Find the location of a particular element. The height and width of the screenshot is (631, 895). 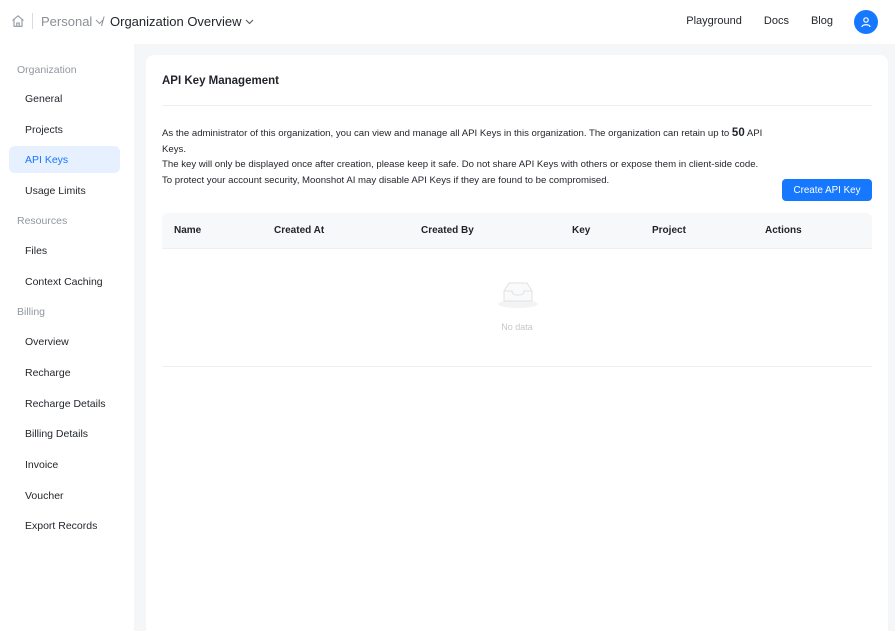

page-title: API Key Management is located at coordinates (220, 81).